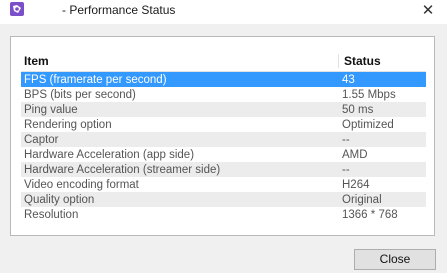 This screenshot has width=447, height=273. I want to click on close-icon: ✕, so click(428, 10).